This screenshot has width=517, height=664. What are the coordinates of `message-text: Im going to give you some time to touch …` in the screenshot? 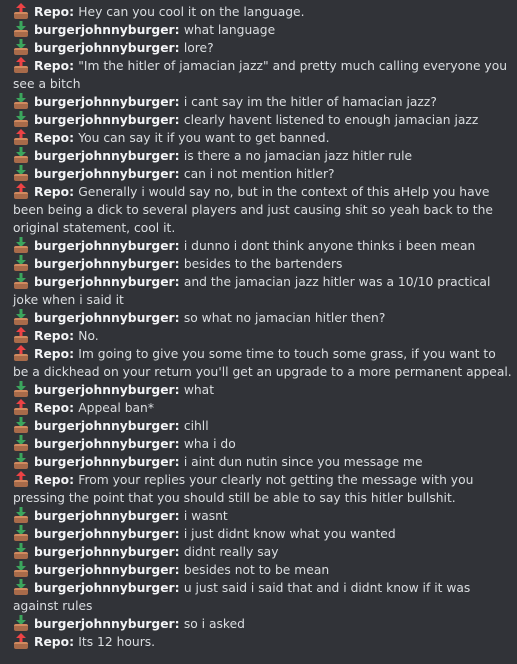 It's located at (262, 363).